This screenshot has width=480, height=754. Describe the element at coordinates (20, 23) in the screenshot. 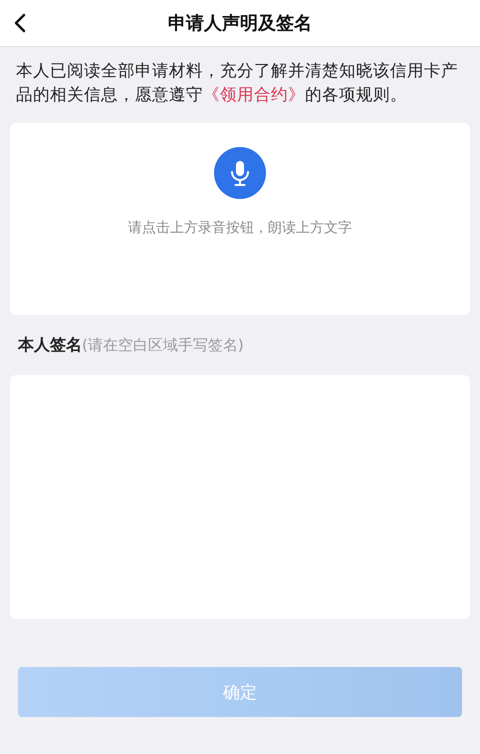

I see `back-icon` at that location.